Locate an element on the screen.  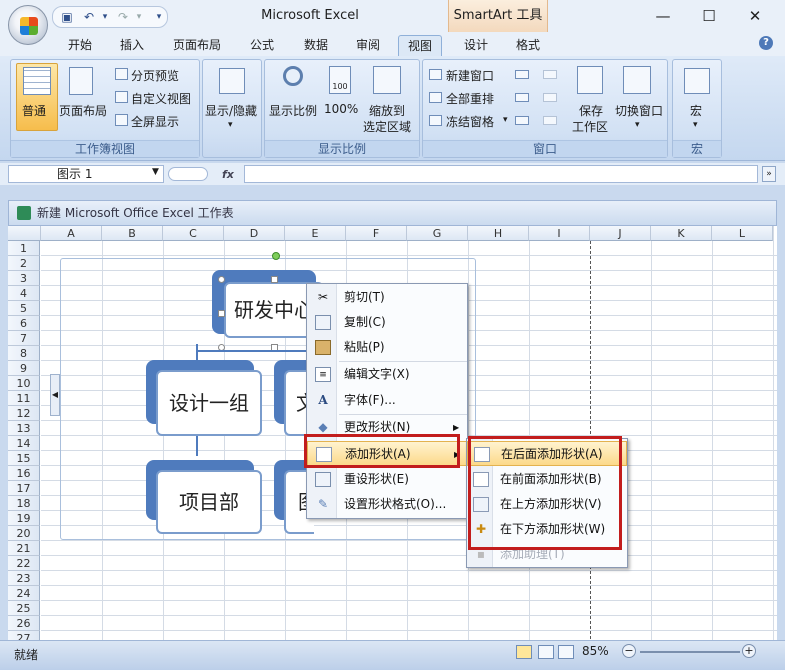
menu-item-edit-text: ≡ 编辑文字(X) is located at coordinates (387, 374).